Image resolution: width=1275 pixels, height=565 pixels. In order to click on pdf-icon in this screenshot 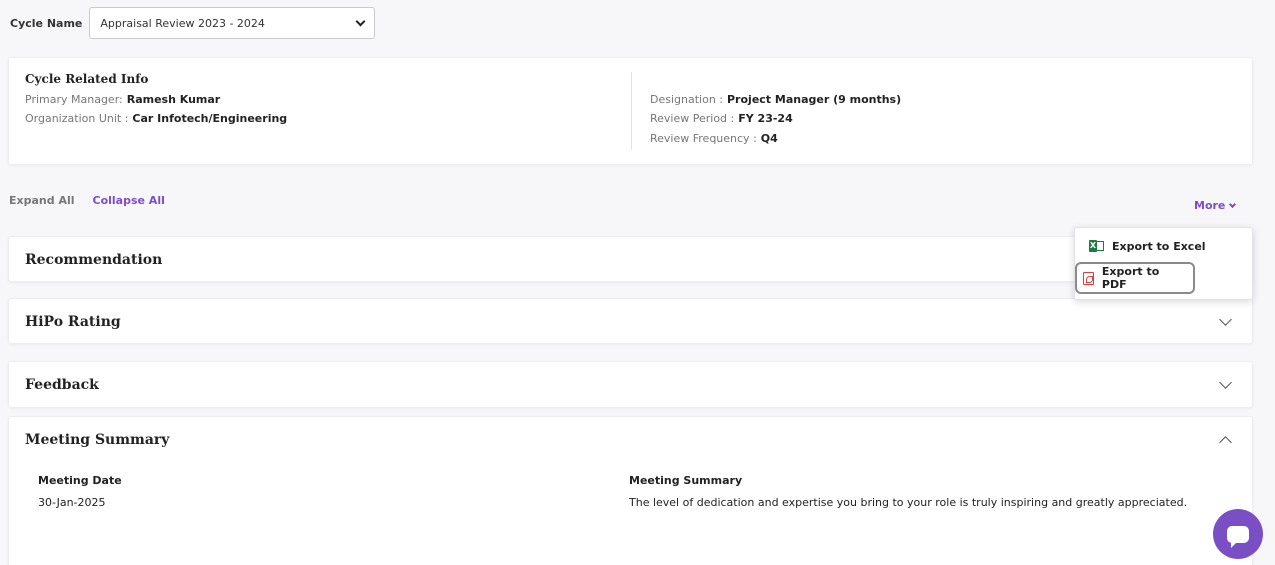, I will do `click(1088, 278)`.